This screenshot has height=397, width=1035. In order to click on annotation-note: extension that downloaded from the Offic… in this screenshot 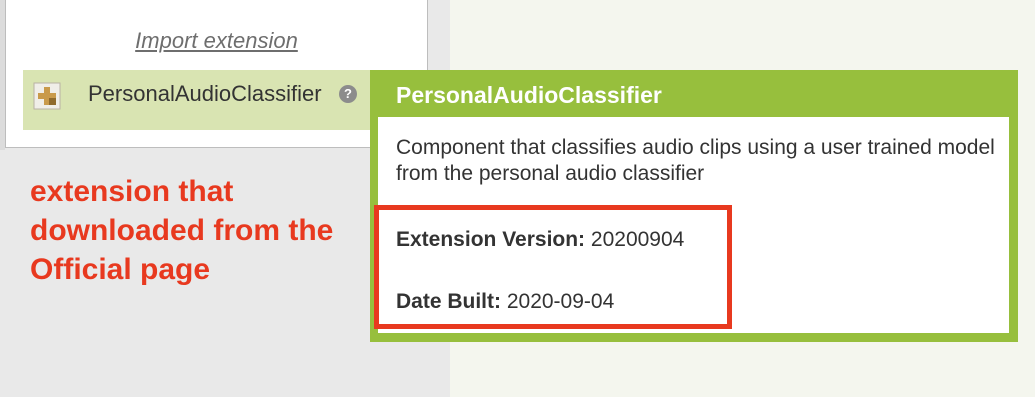, I will do `click(182, 230)`.